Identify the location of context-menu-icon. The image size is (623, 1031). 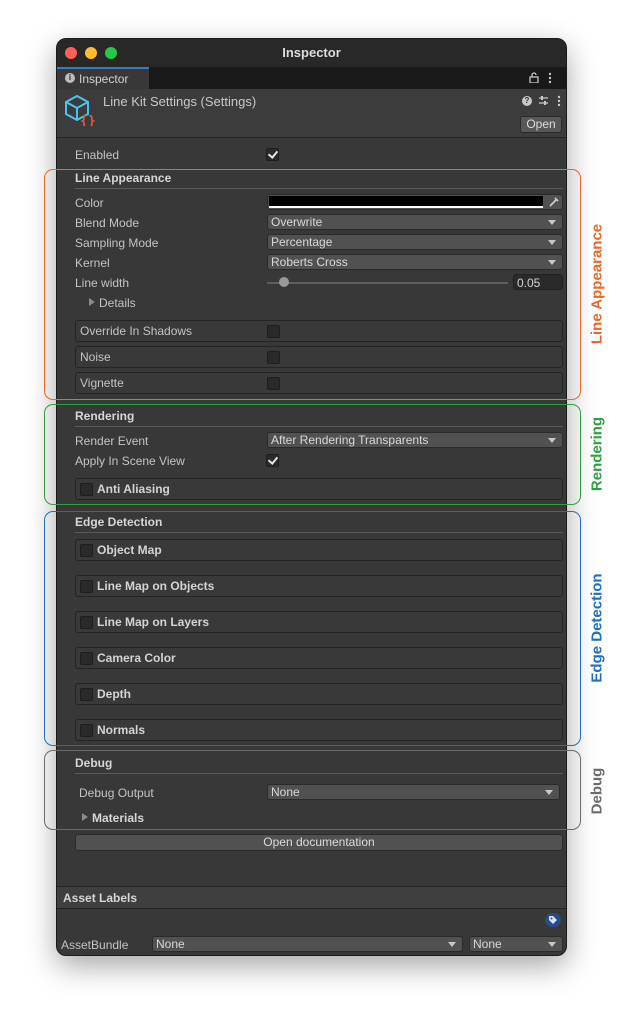
(559, 101).